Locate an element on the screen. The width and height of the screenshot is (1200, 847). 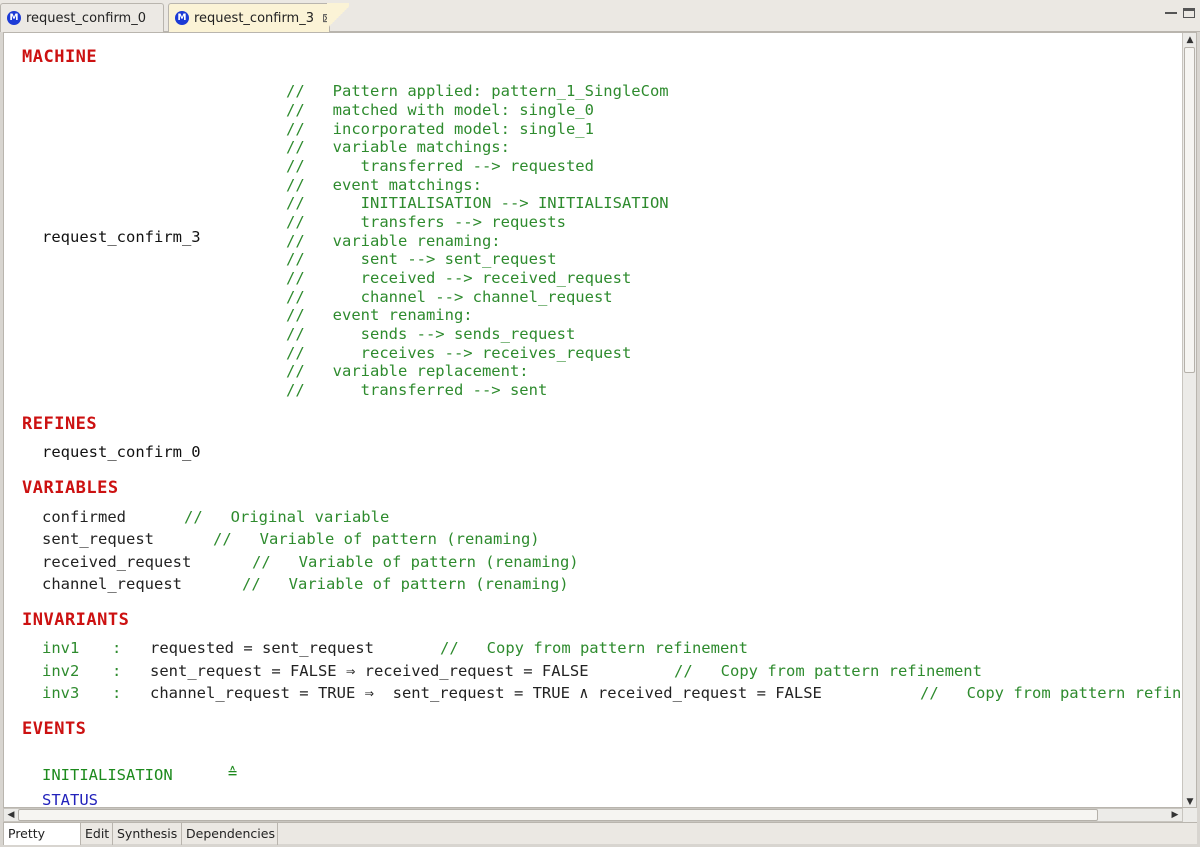
tab-request-confirm-3: M request_confirm_3 ⊠ is located at coordinates (258, 17).